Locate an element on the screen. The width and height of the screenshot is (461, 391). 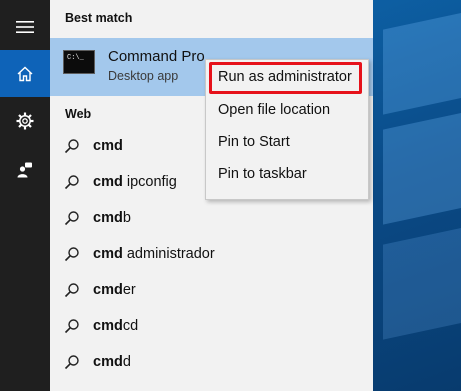
highlight-box is located at coordinates (285, 78).